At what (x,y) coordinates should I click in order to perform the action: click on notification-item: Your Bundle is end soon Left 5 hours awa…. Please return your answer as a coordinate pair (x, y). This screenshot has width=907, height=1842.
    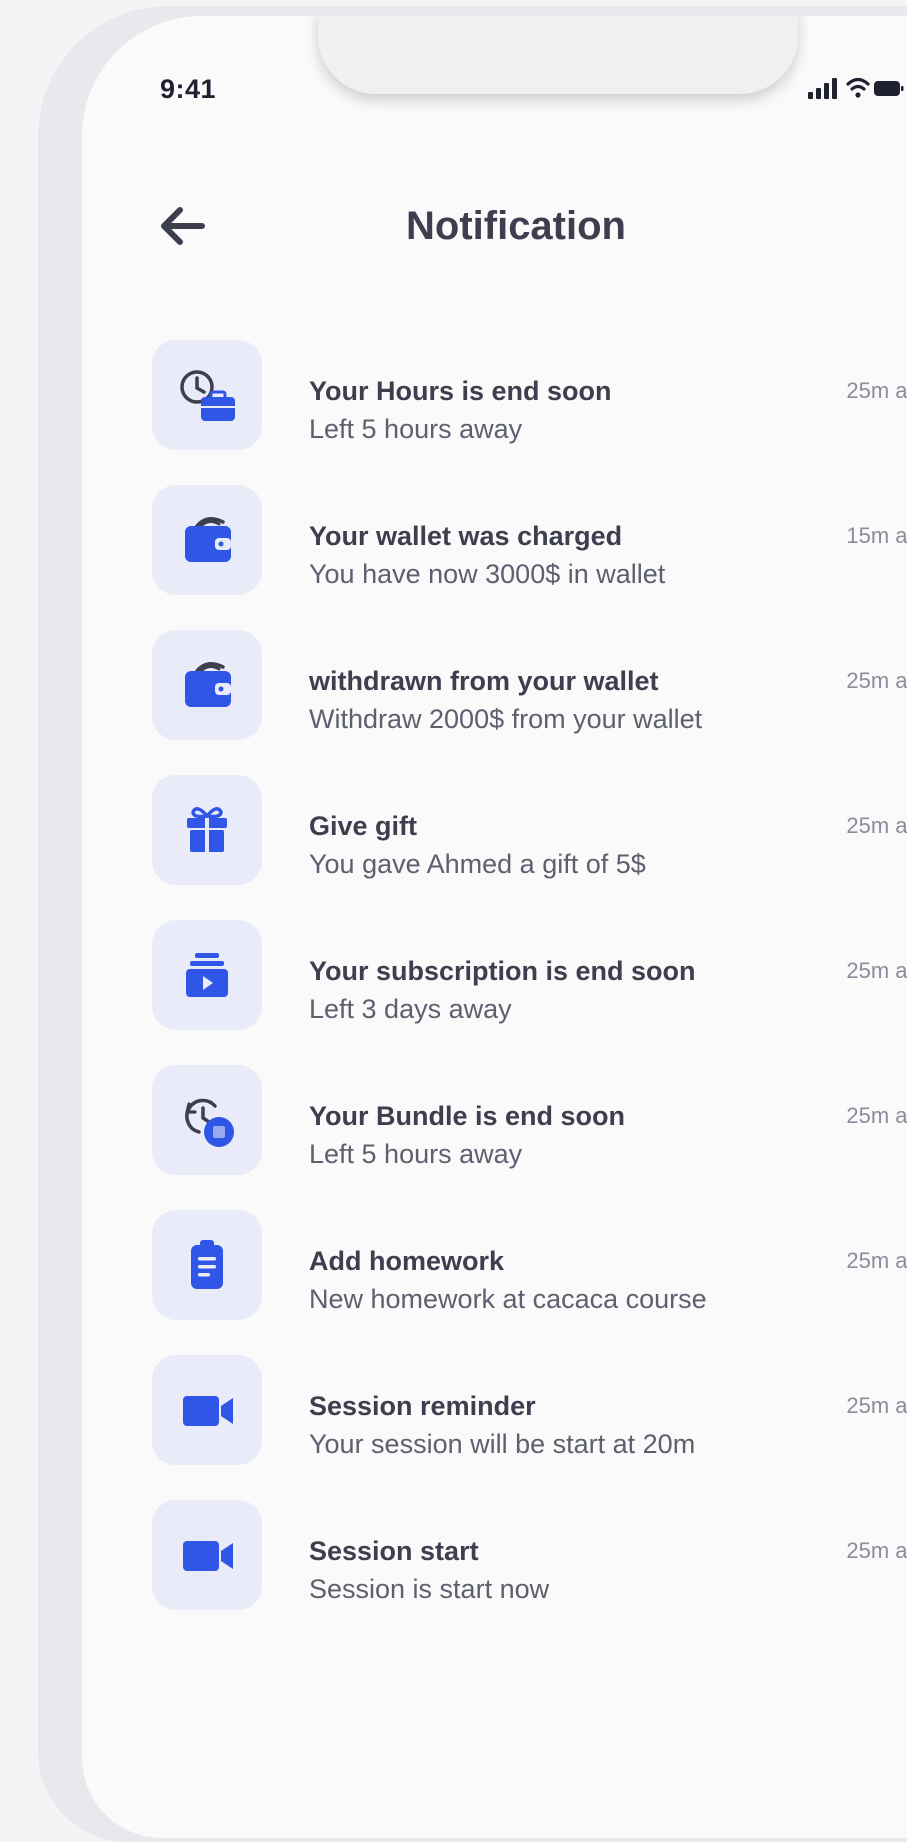
    Looking at the image, I should click on (529, 1120).